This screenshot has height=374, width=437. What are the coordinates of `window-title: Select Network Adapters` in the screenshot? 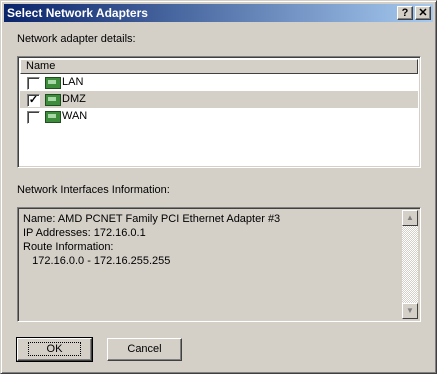 It's located at (77, 13).